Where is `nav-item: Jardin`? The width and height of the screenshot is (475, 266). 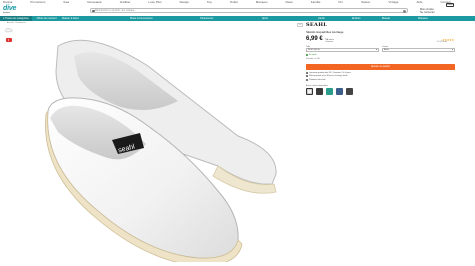 nav-item: Jardin is located at coordinates (321, 18).